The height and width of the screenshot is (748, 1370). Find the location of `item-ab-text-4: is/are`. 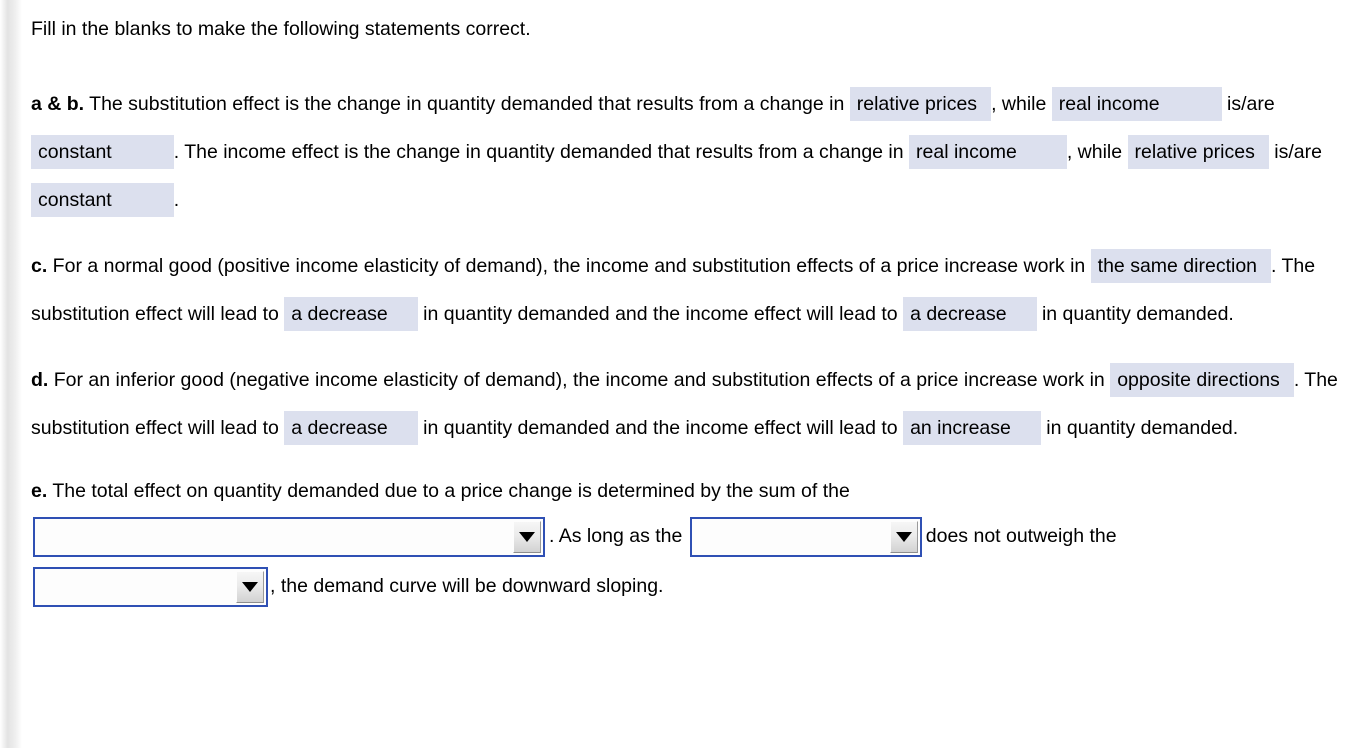

item-ab-text-4: is/are is located at coordinates (1248, 104).